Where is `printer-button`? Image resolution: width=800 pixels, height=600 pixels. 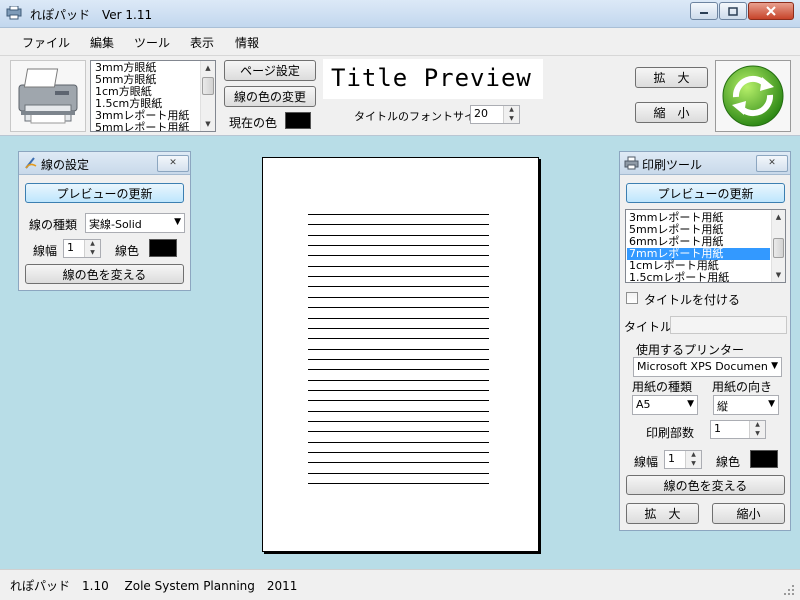
printer-button is located at coordinates (48, 96).